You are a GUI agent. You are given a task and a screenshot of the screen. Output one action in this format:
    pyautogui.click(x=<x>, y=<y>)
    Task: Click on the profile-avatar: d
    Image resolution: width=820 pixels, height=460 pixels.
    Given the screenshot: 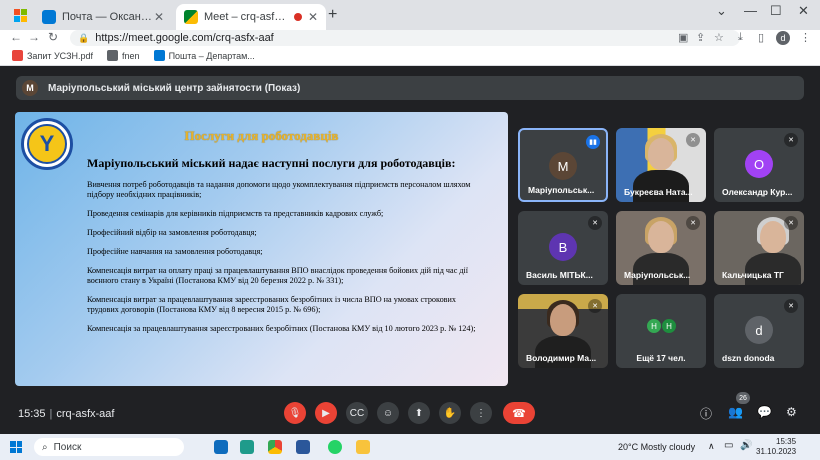 What is the action you would take?
    pyautogui.click(x=783, y=38)
    